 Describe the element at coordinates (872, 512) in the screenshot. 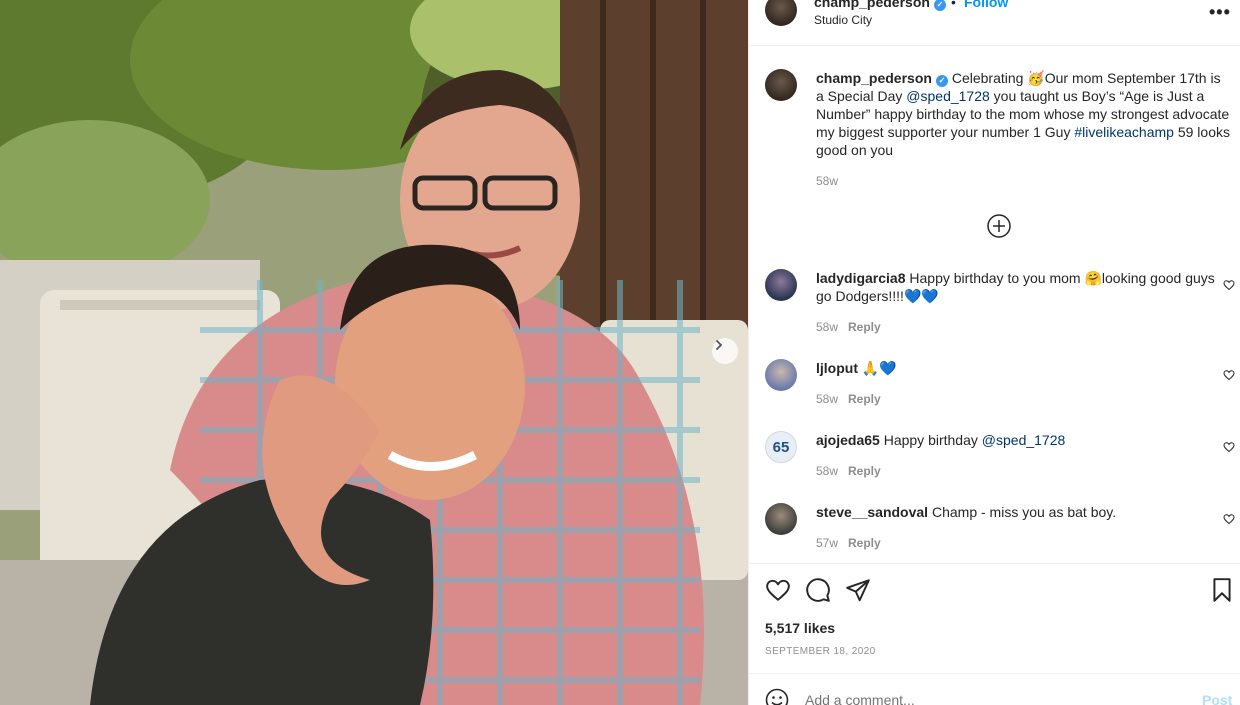

I see `comment-username: steve__sandoval` at that location.